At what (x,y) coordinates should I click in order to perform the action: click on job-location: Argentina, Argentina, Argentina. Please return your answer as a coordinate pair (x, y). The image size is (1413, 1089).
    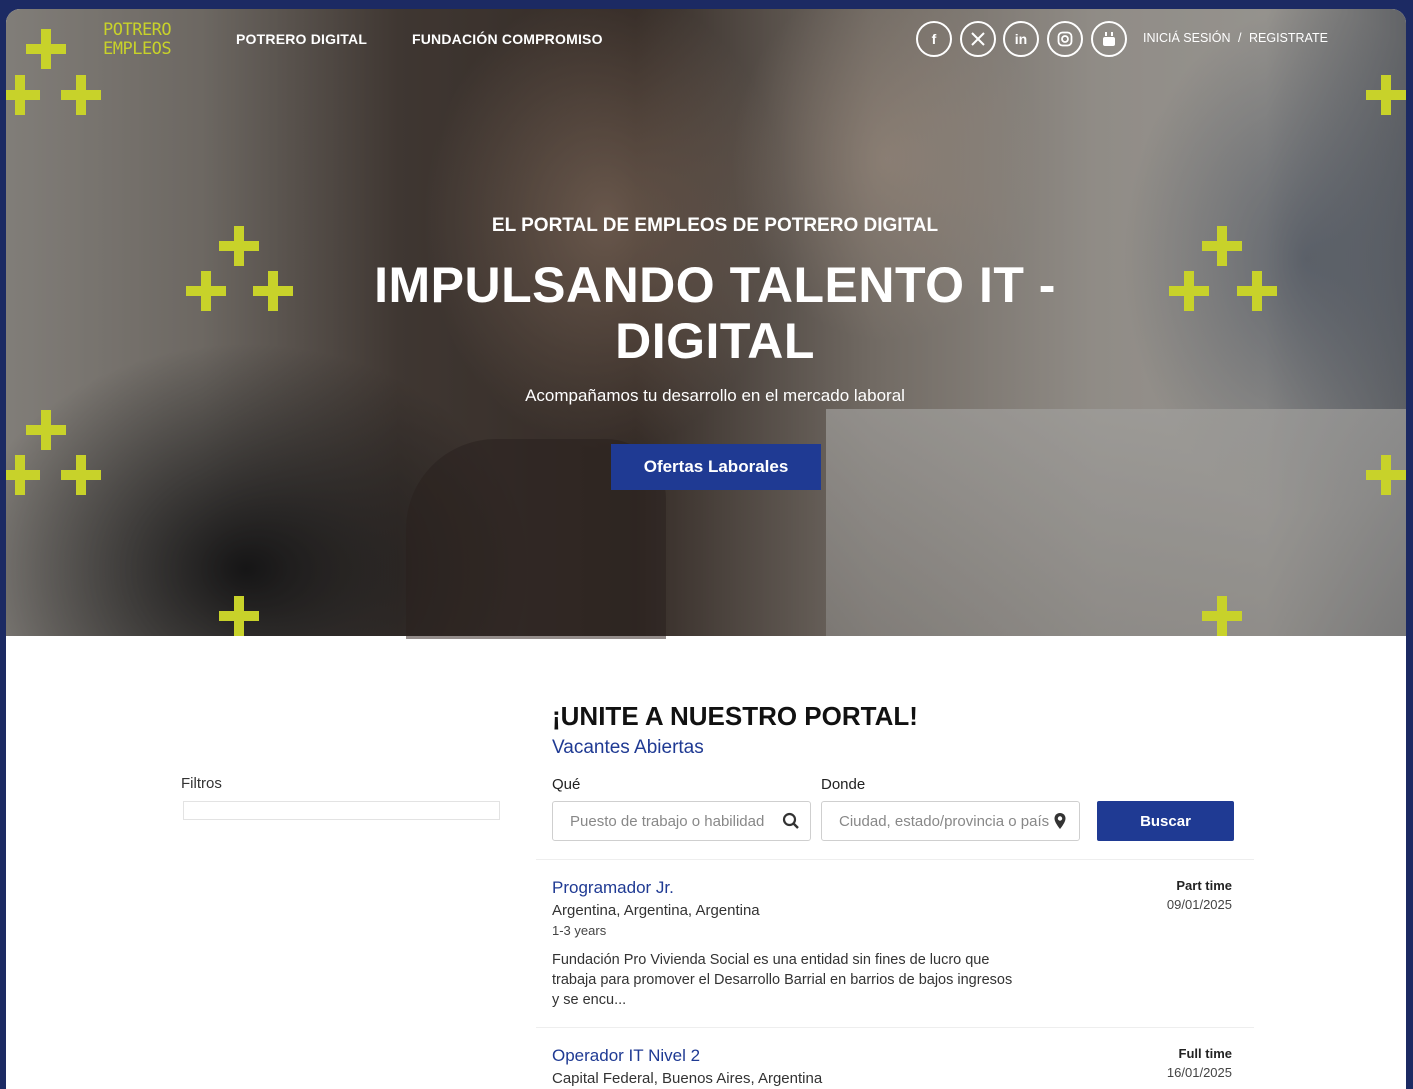
    Looking at the image, I should click on (656, 910).